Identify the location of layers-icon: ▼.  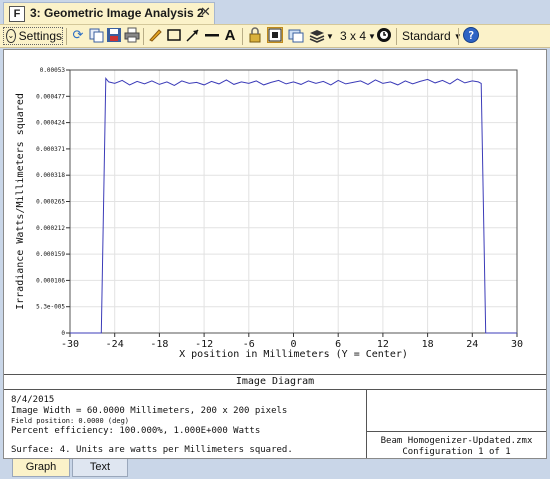
(321, 36).